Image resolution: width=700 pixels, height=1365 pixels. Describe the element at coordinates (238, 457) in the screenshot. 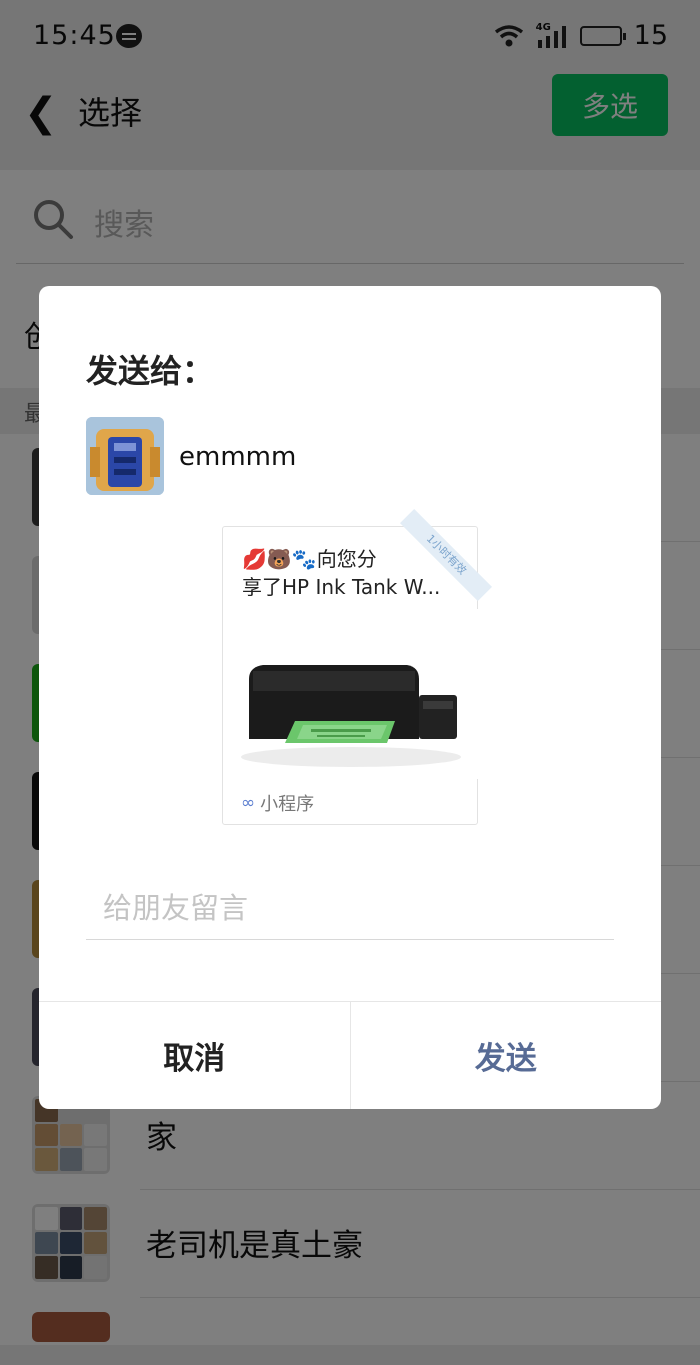

I see `recipient-name: emmmm` at that location.